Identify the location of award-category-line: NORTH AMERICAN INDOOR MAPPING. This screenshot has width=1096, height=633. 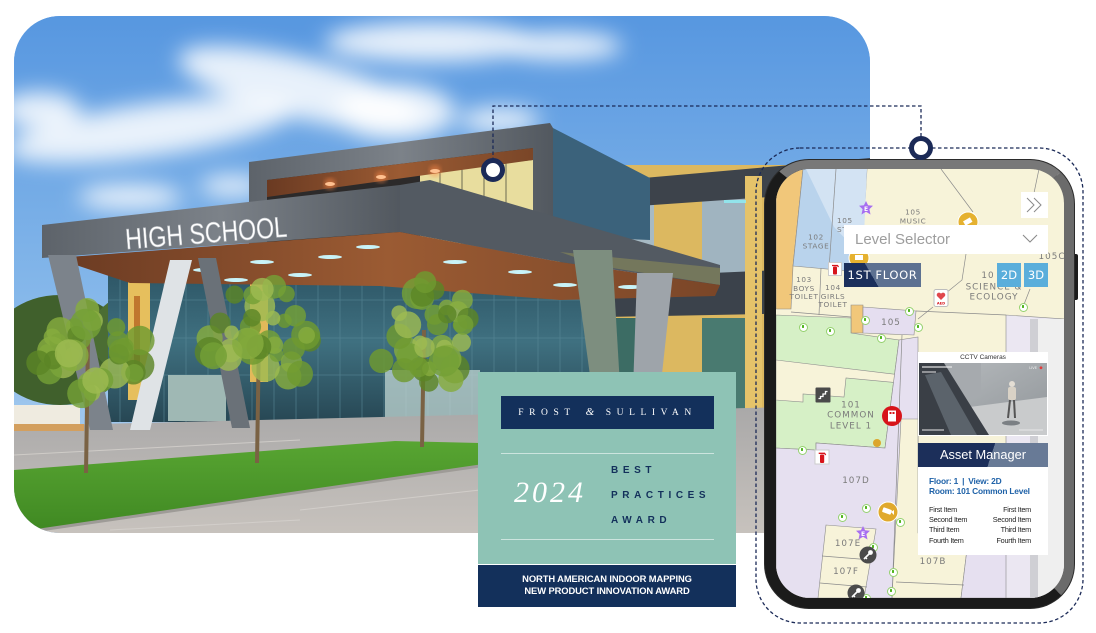
(607, 578).